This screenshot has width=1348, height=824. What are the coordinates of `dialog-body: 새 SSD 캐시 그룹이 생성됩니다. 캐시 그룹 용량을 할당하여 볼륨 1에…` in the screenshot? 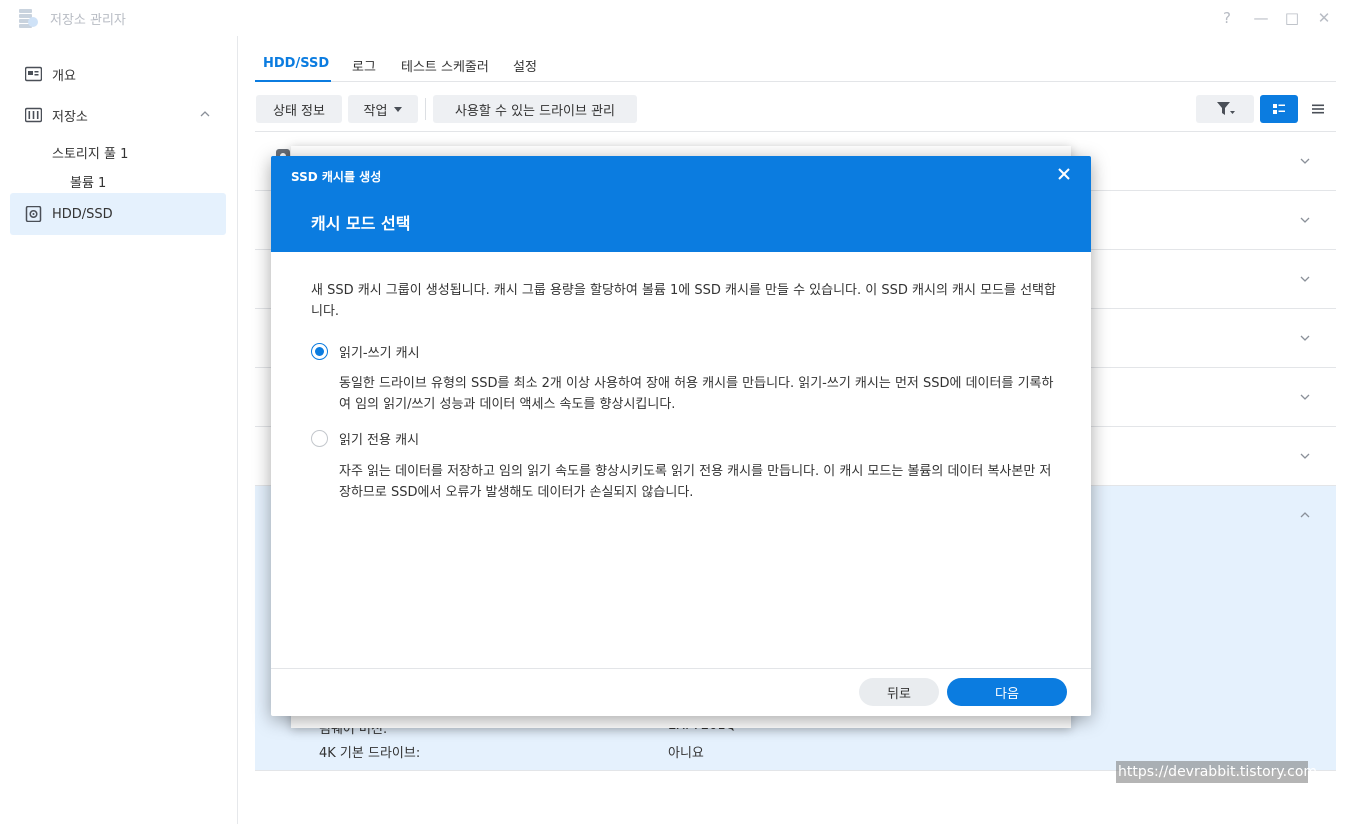 It's located at (683, 390).